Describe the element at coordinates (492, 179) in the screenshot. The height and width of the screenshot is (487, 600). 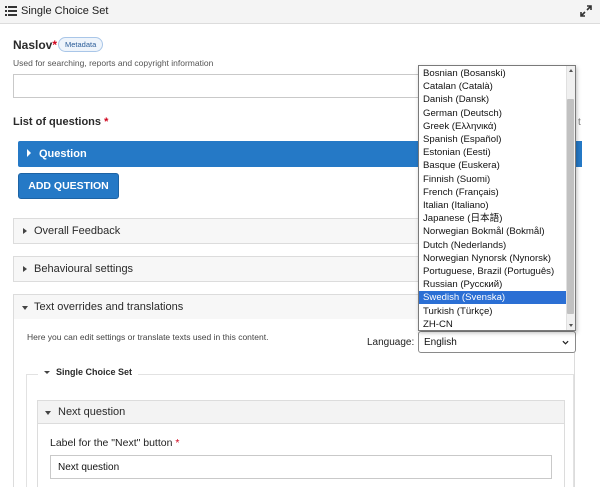
I see `language-option: Finnish (Suomi)` at that location.